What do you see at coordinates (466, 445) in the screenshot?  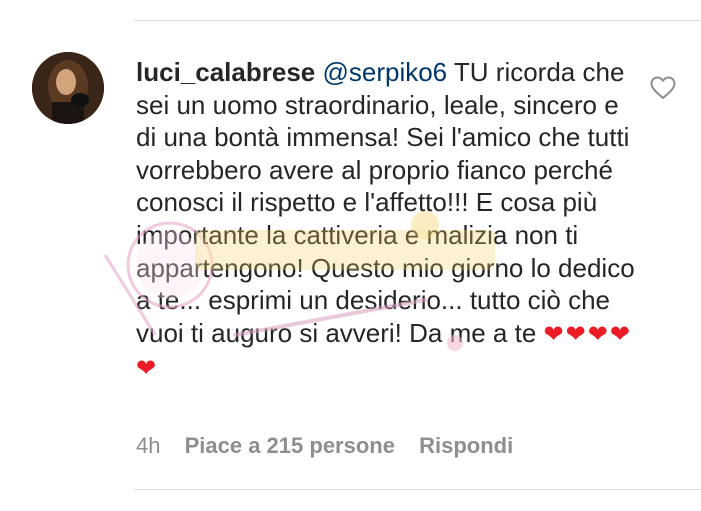 I see `reply-button: Rispondi` at bounding box center [466, 445].